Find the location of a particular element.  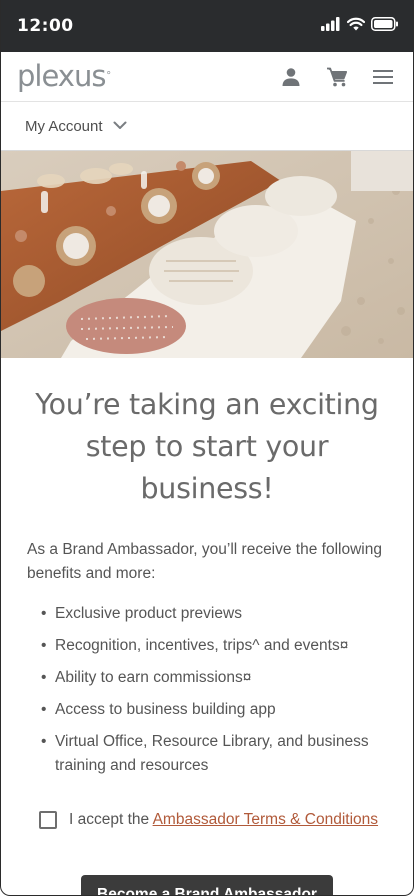

header-actions is located at coordinates (337, 77).